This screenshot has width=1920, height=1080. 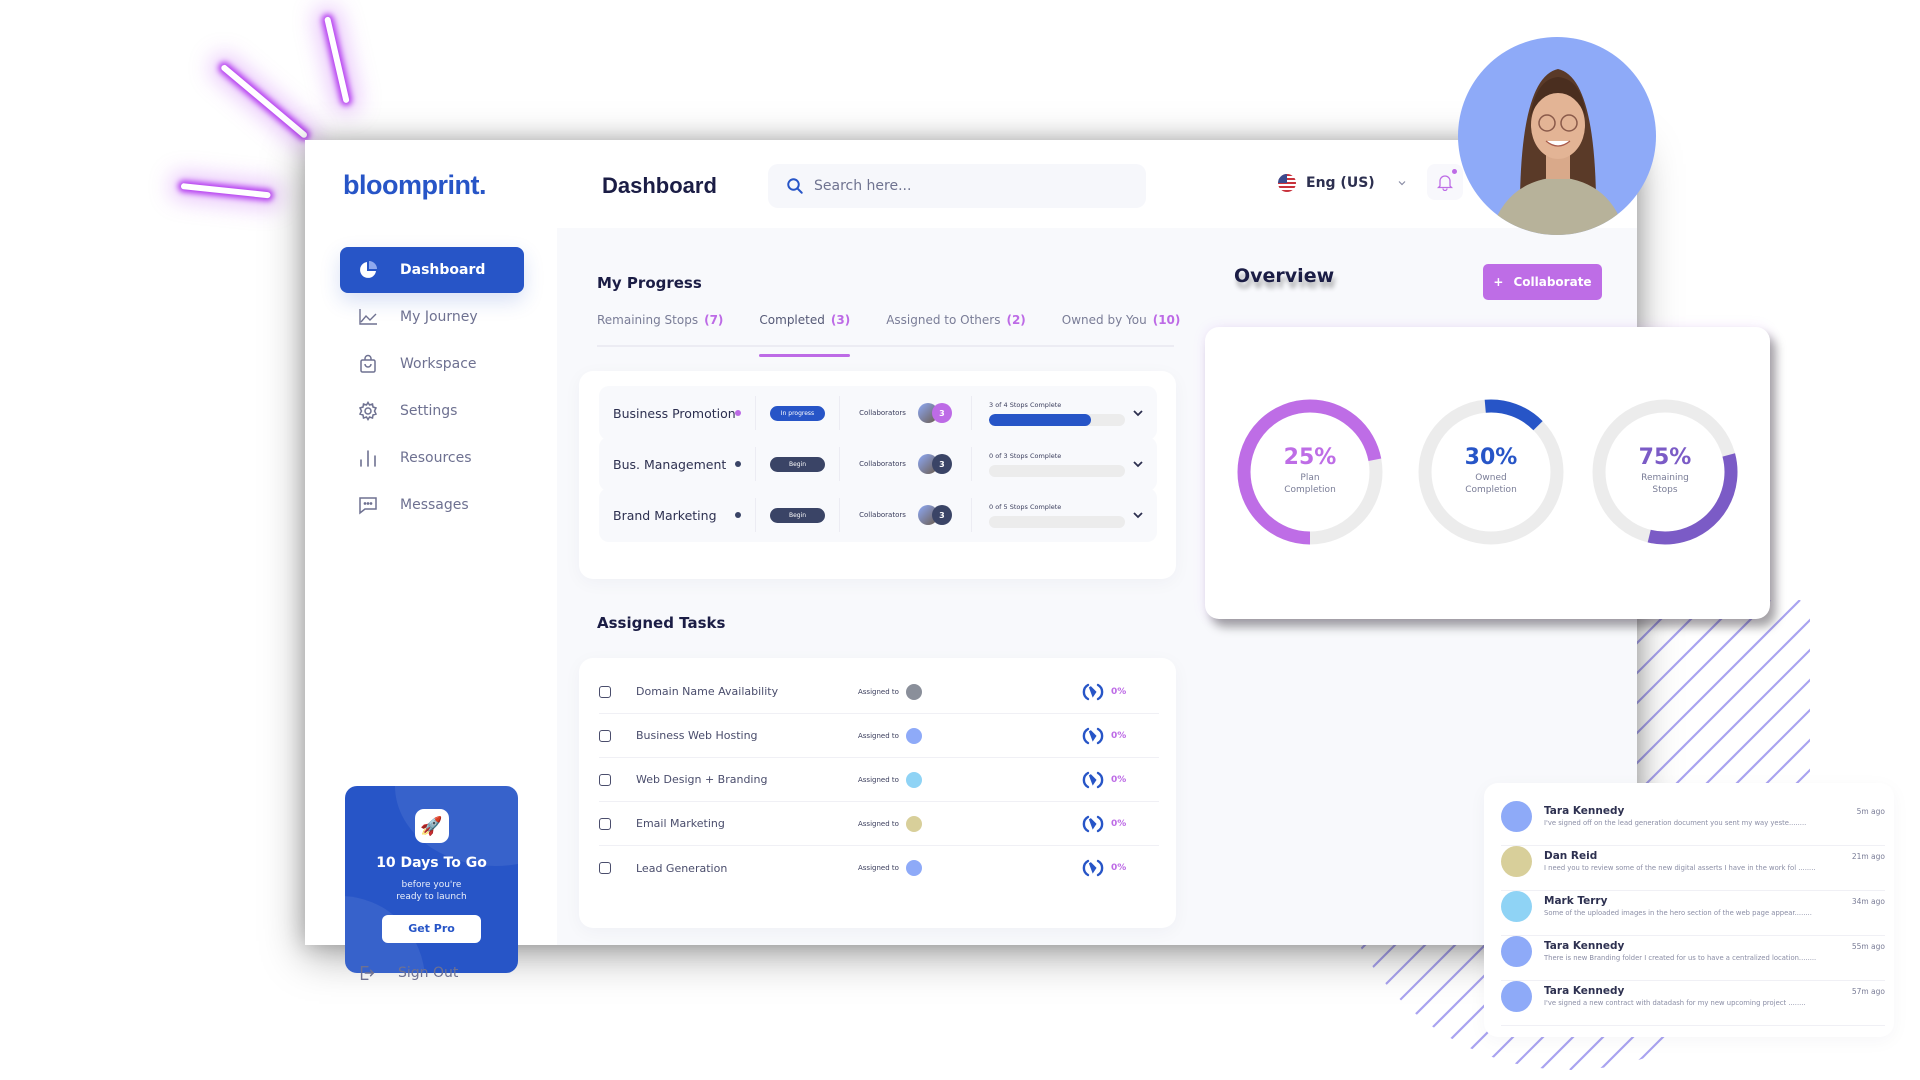 I want to click on user-portrait, so click(x=1558, y=152).